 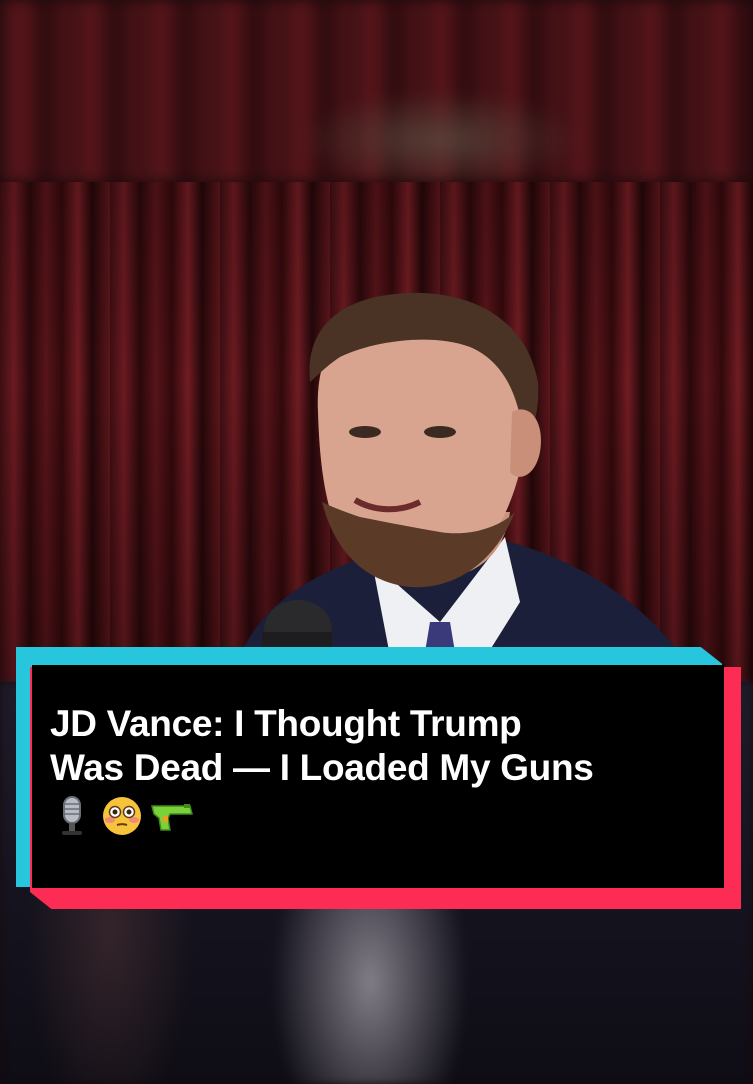 I want to click on flushed-face-icon, so click(x=122, y=816).